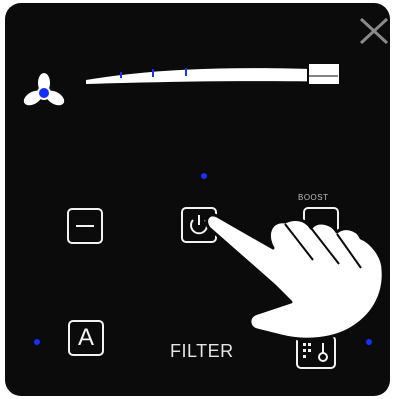  I want to click on filter-button, so click(316, 352).